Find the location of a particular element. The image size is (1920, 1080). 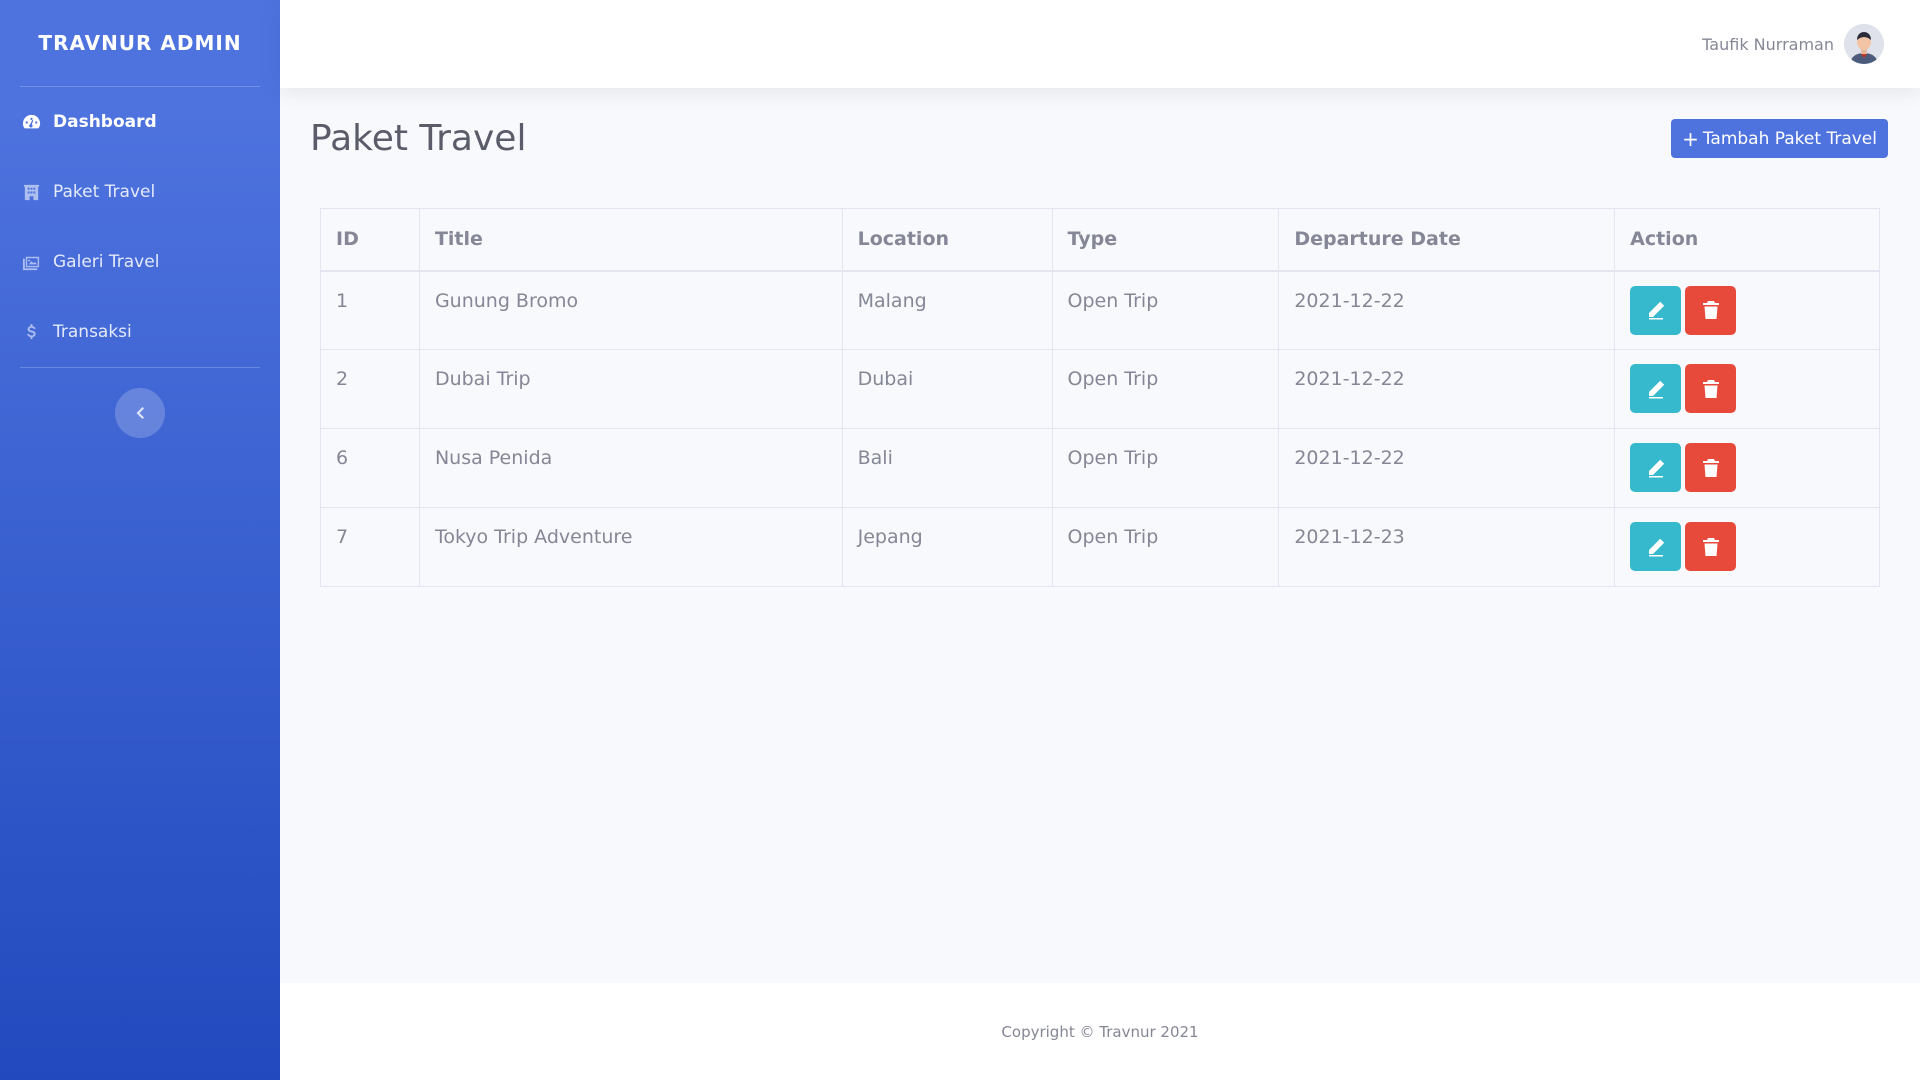

cell-title: Gunung Bromo is located at coordinates (630, 310).